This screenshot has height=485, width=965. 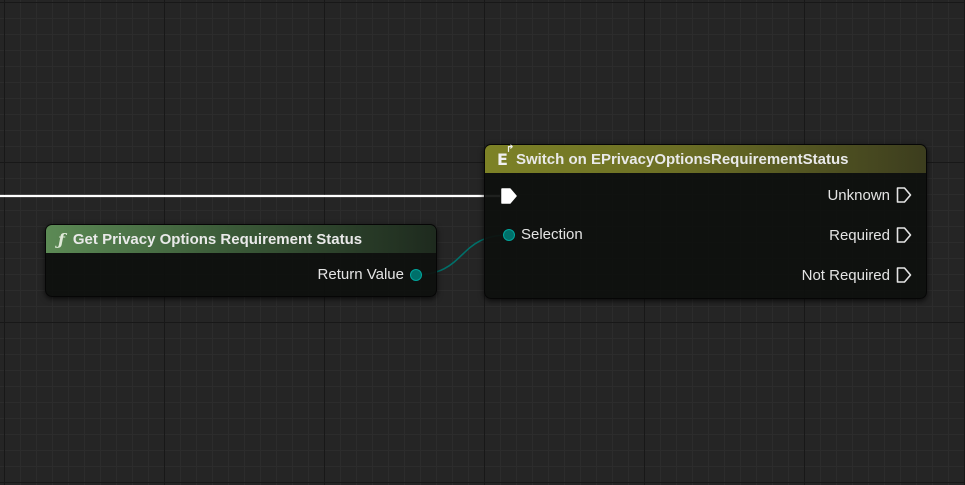 What do you see at coordinates (509, 234) in the screenshot?
I see `selection-pin` at bounding box center [509, 234].